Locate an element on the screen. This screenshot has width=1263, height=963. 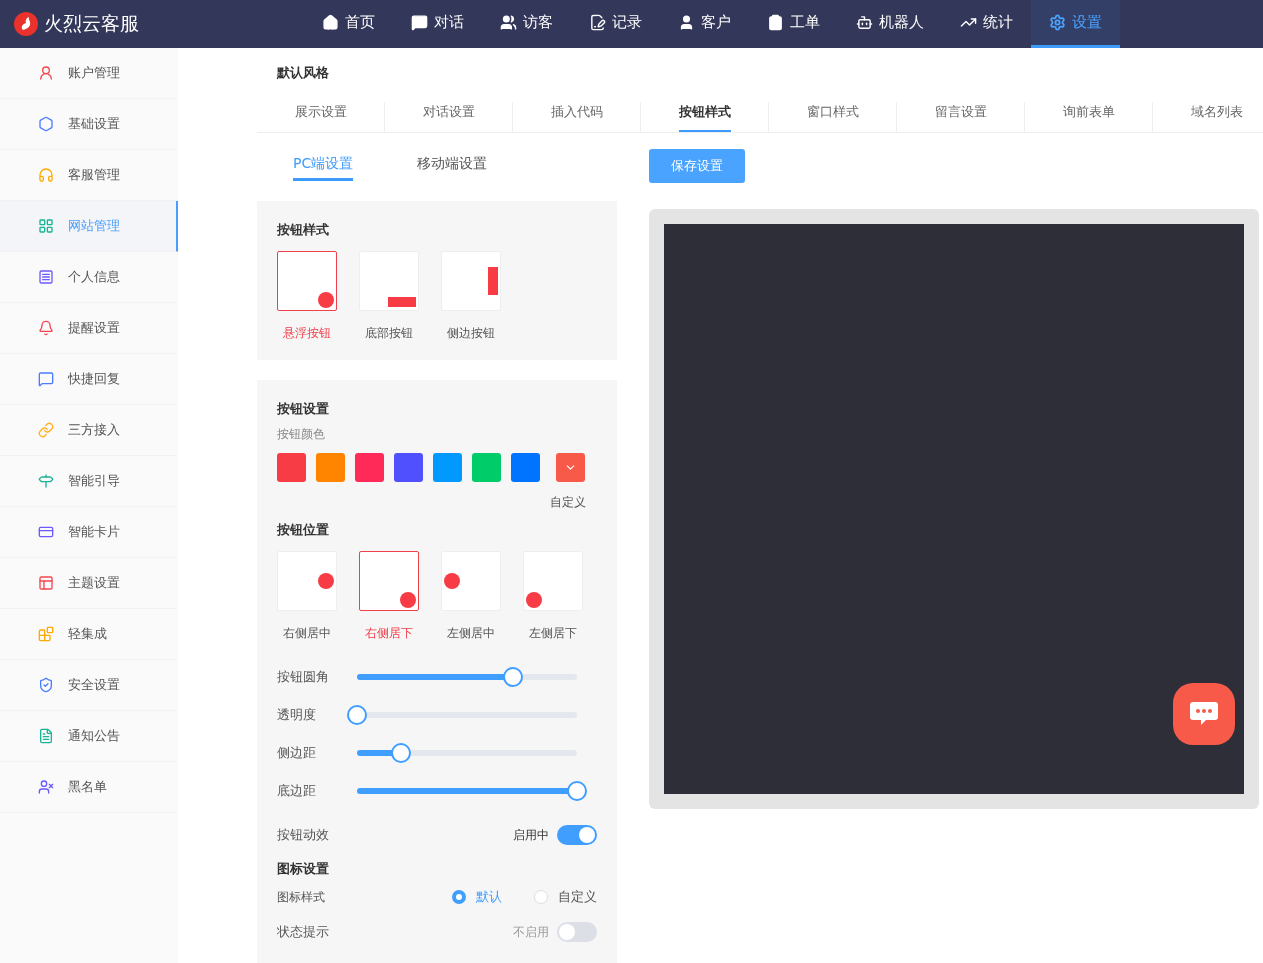
sidebar-item: 黑名单 is located at coordinates (89, 787).